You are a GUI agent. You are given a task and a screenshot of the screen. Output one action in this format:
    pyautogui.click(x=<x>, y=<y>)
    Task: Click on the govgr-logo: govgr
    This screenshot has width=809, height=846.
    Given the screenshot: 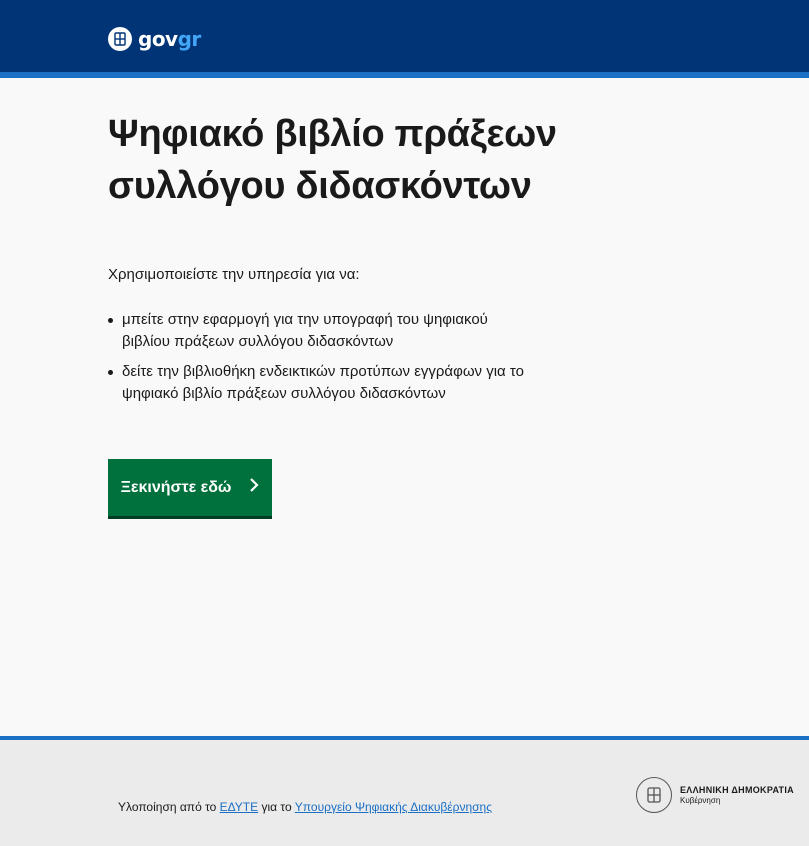 What is the action you would take?
    pyautogui.click(x=154, y=39)
    